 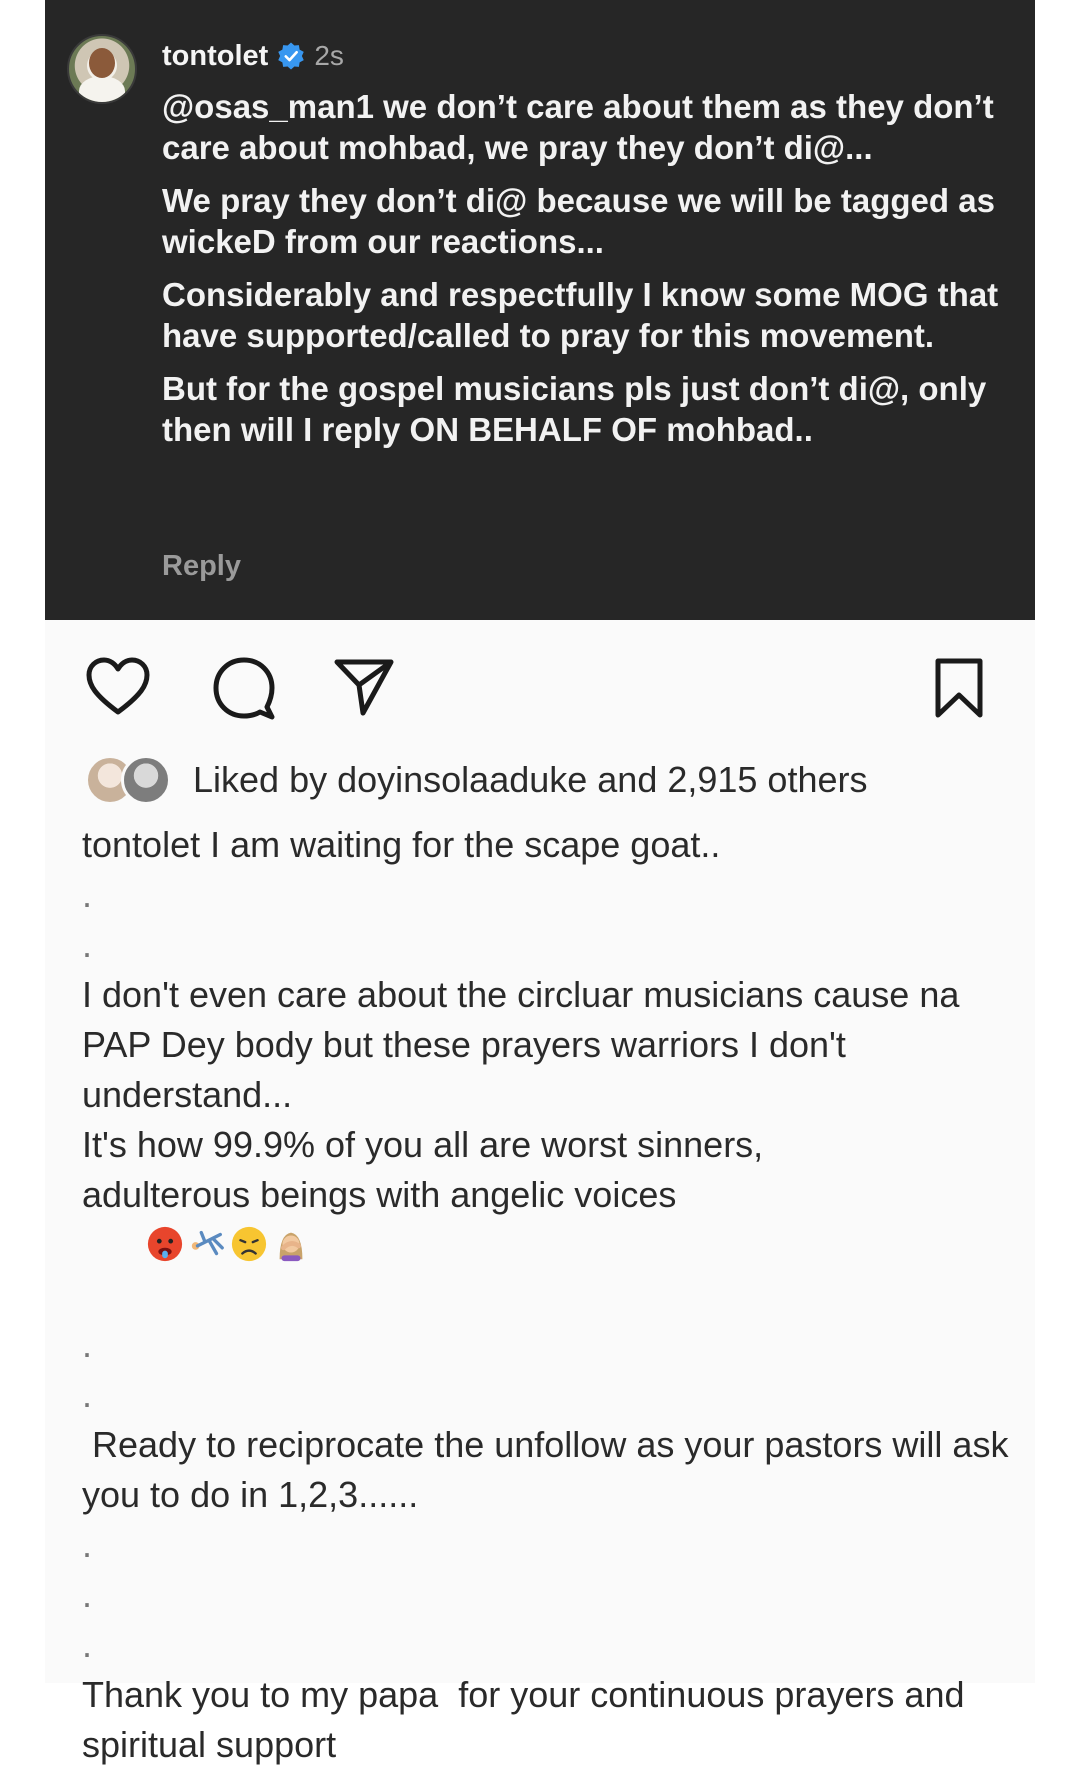 I want to click on action-bar, so click(x=540, y=687).